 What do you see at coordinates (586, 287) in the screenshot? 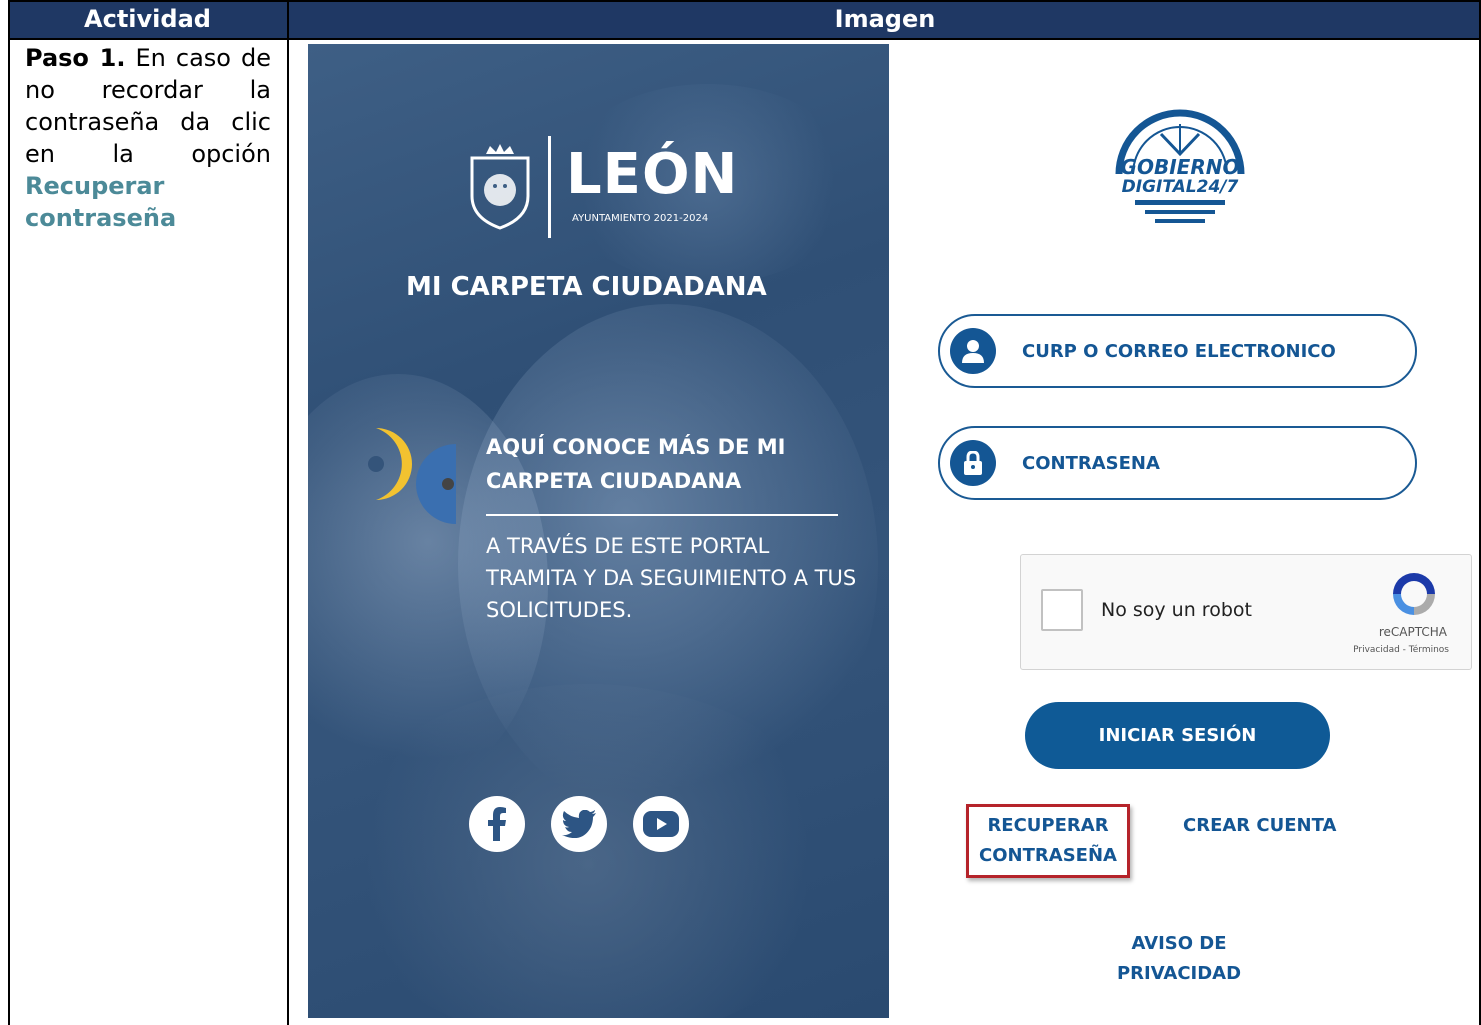
I see `hero-title: MI CARPETA CIUDADANA` at bounding box center [586, 287].